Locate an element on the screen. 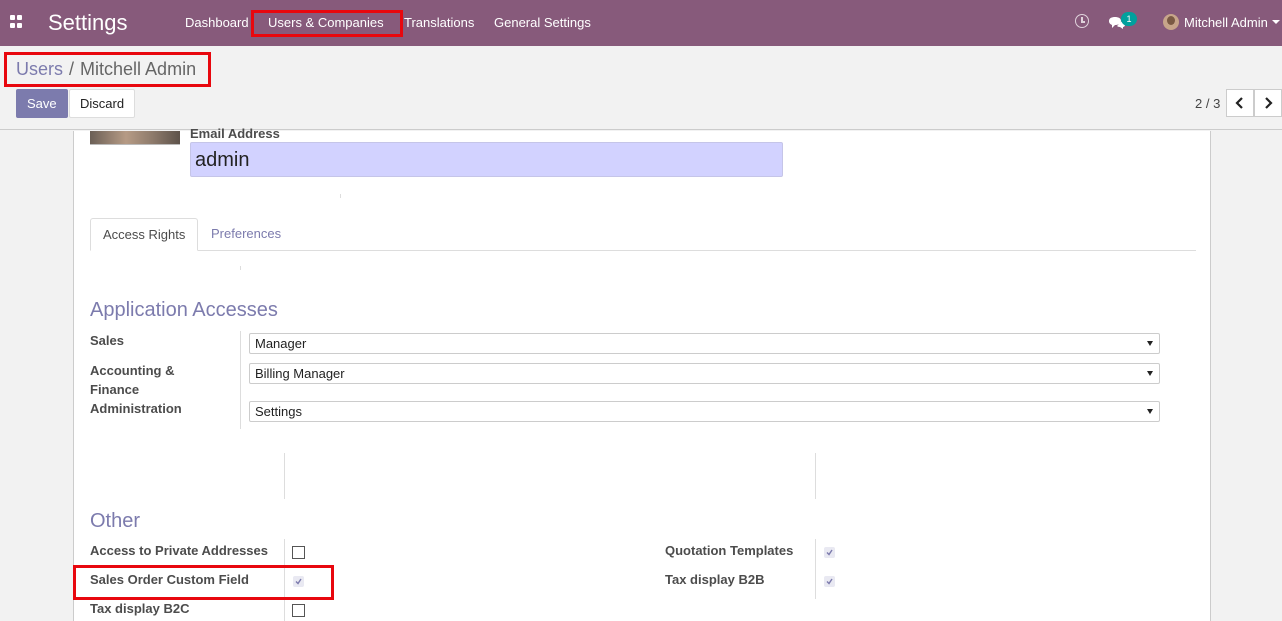 This screenshot has width=1282, height=621. quotation-templates-checkbox is located at coordinates (829, 552).